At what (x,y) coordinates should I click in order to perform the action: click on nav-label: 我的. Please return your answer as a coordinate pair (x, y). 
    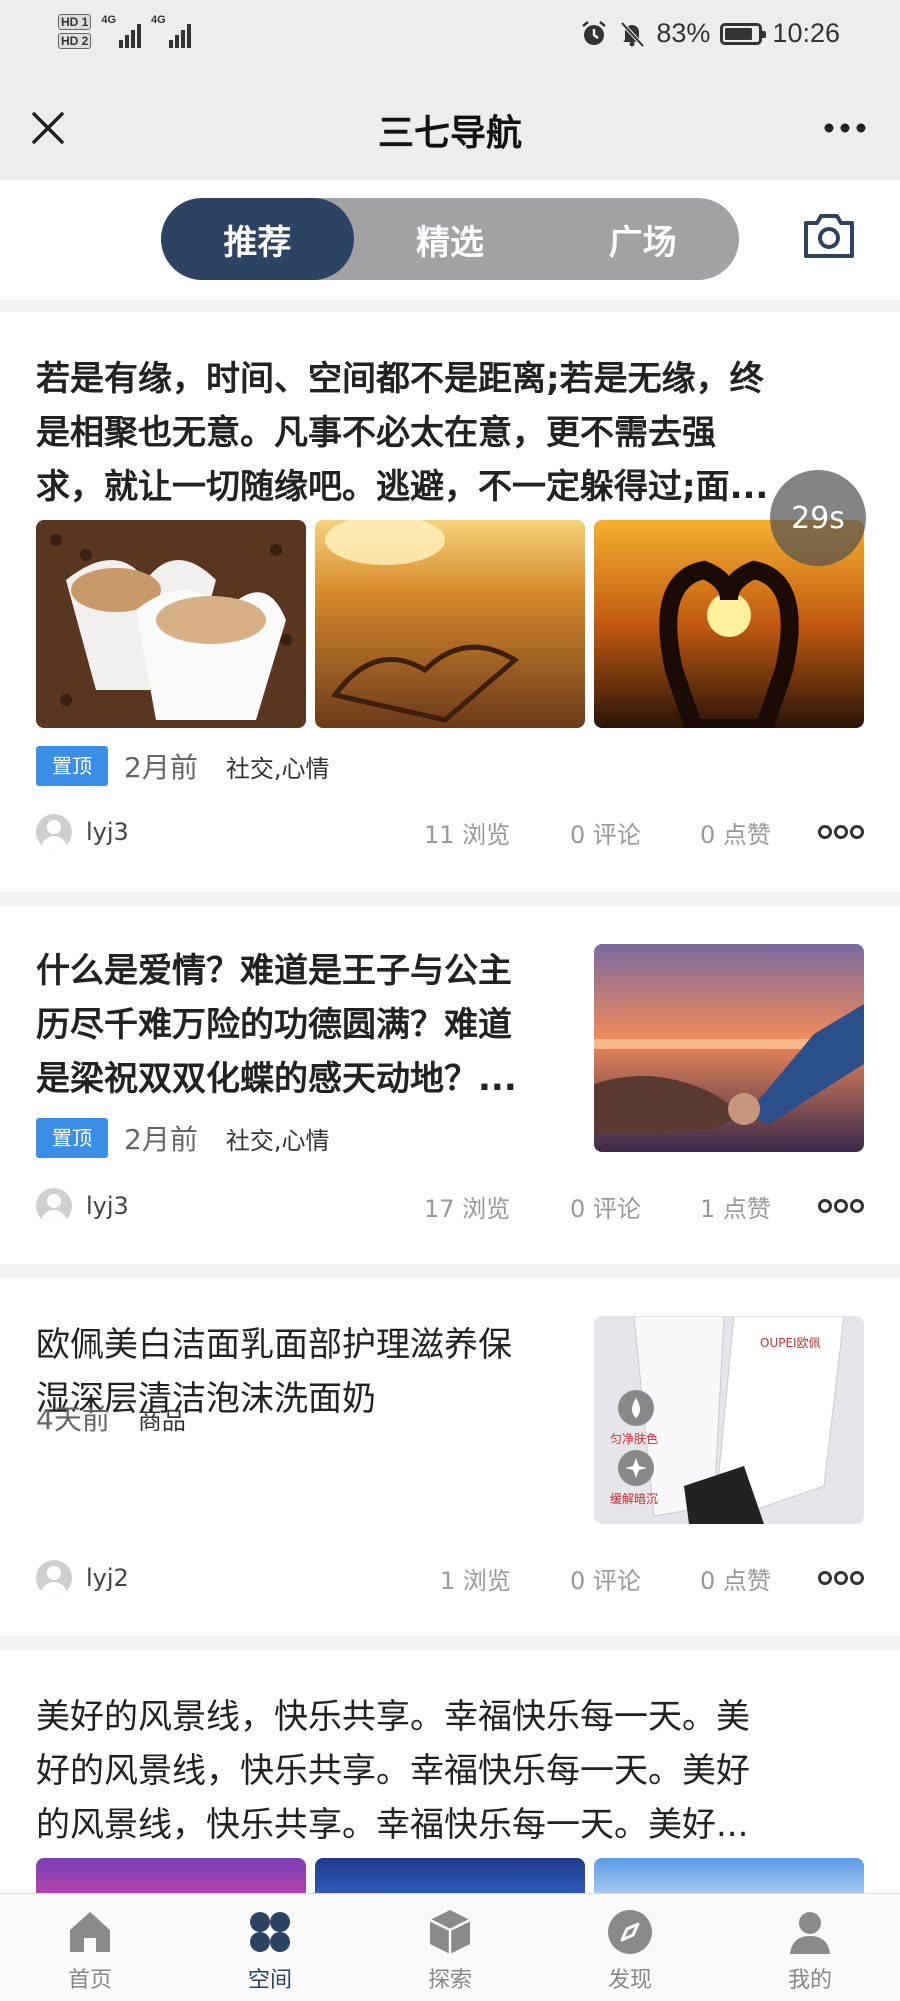
    Looking at the image, I should click on (809, 1980).